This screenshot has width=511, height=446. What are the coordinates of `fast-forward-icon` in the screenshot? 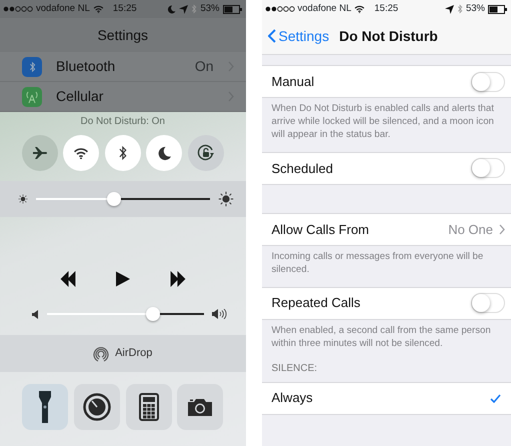 It's located at (178, 279).